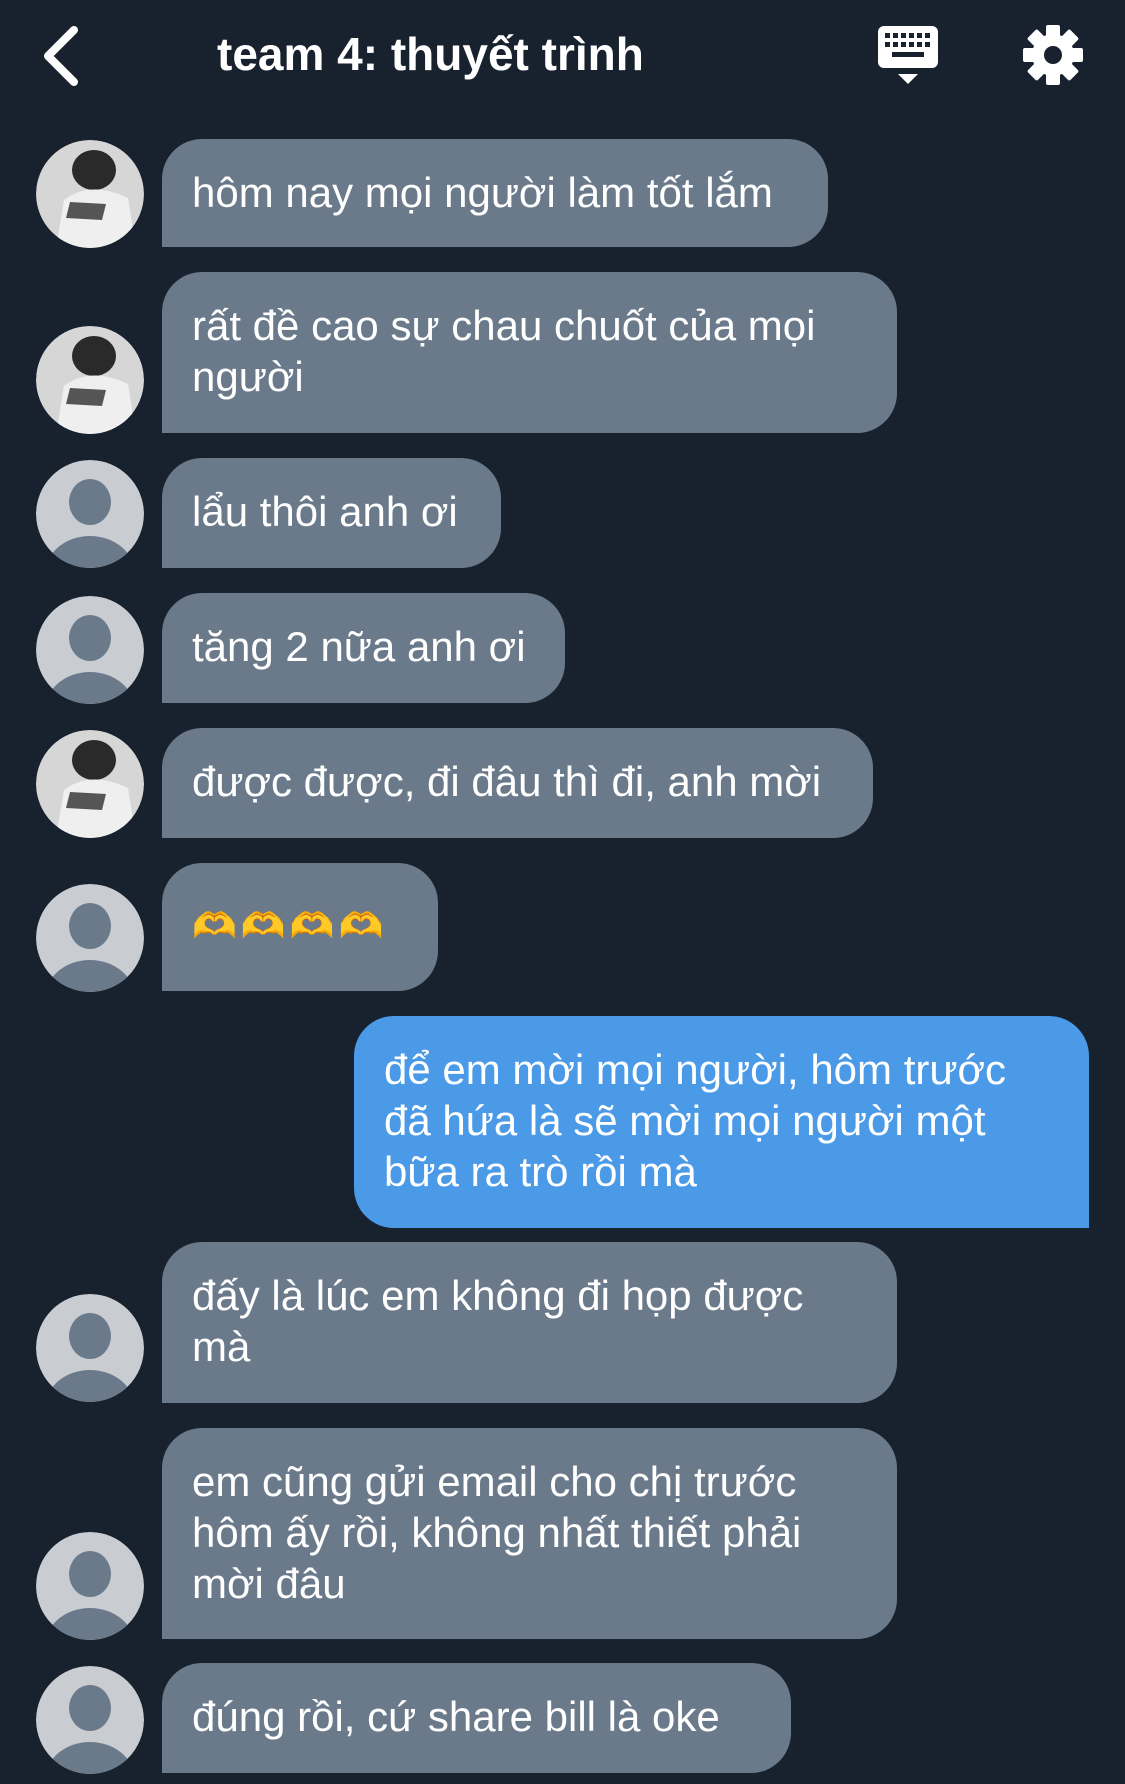 The height and width of the screenshot is (1784, 1125). I want to click on message-text: tăng 2 nữa anh ơi, so click(359, 646).